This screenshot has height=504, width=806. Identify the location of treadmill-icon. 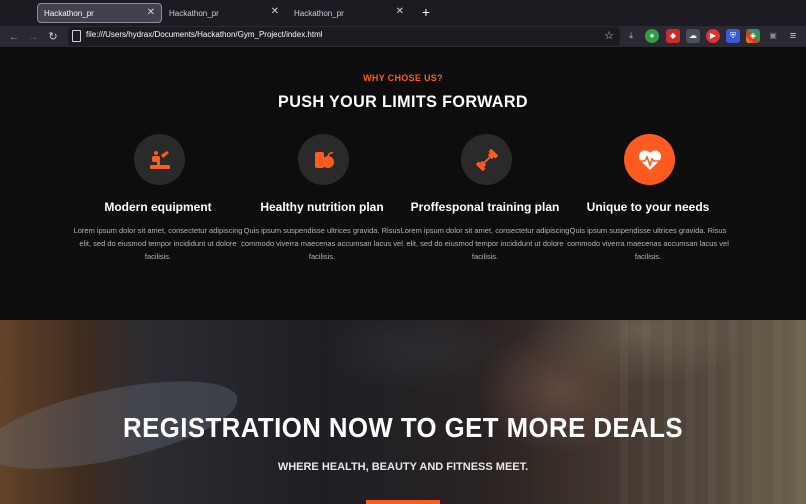
(159, 159).